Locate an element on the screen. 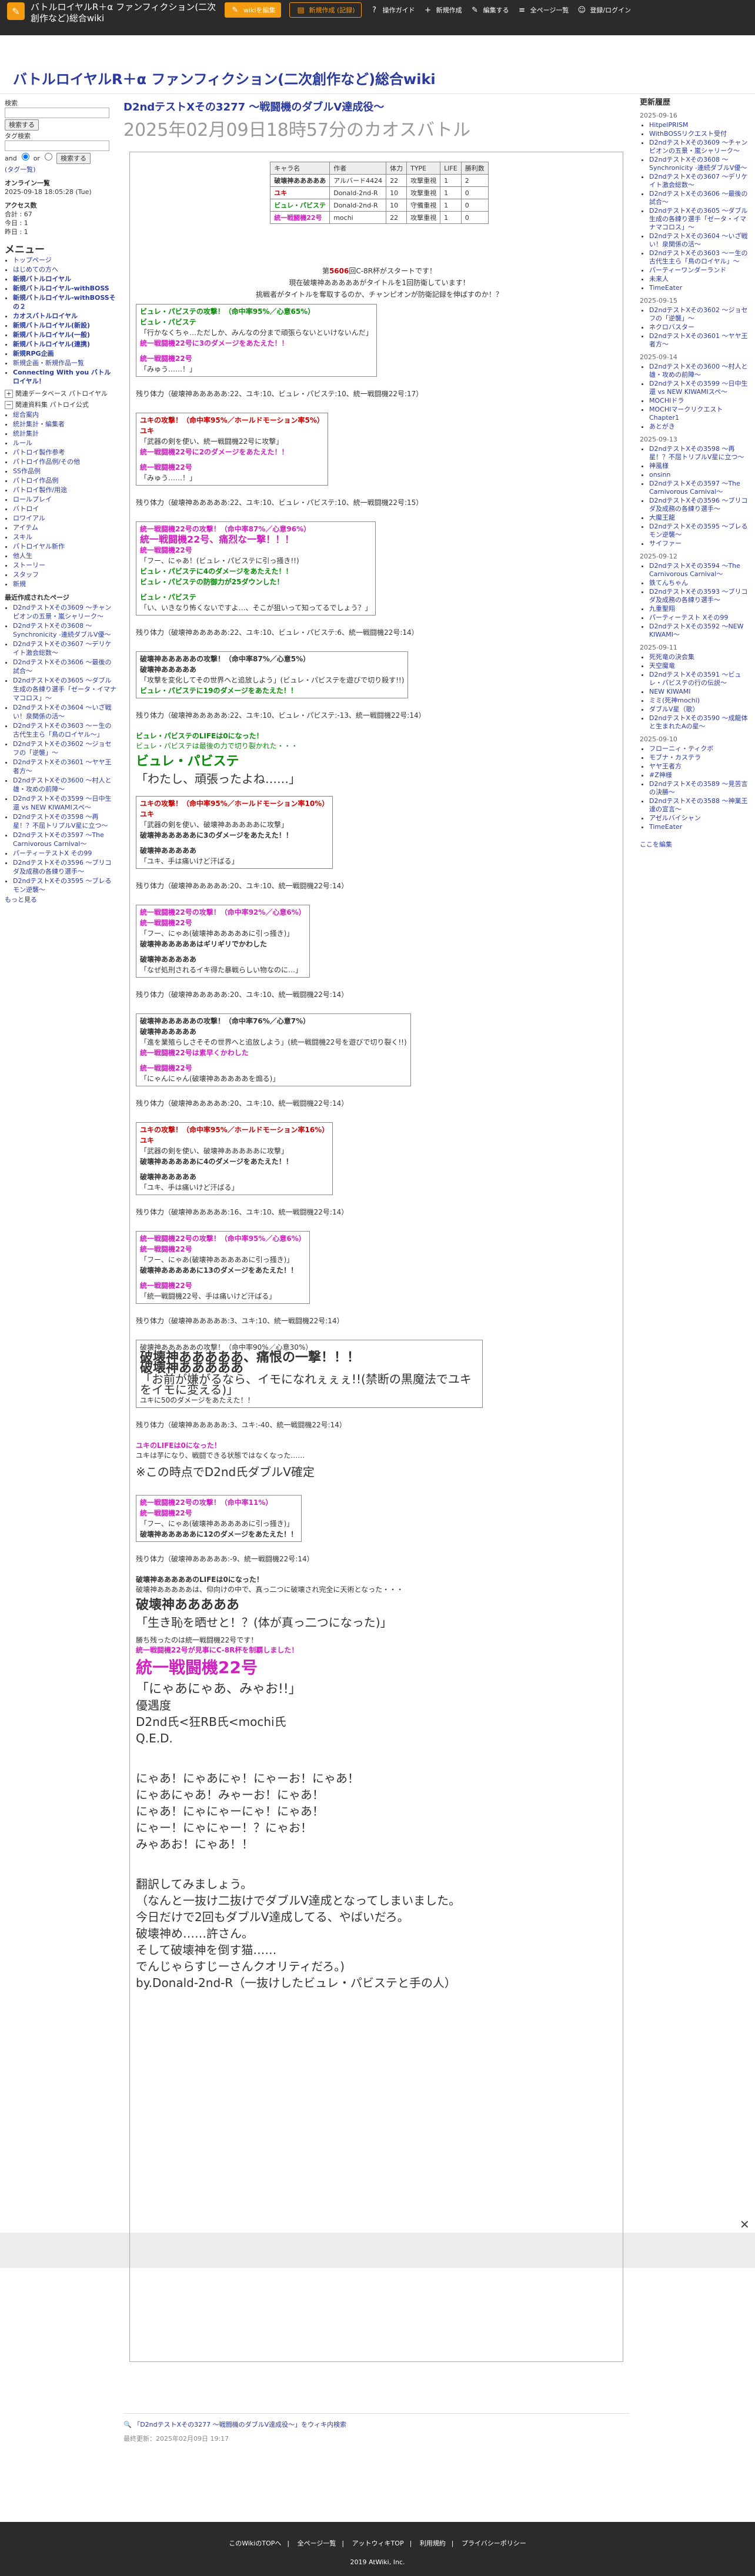 This screenshot has width=755, height=2576. nav-new-record-button: ▤ 新規作成 (記録) is located at coordinates (325, 10).